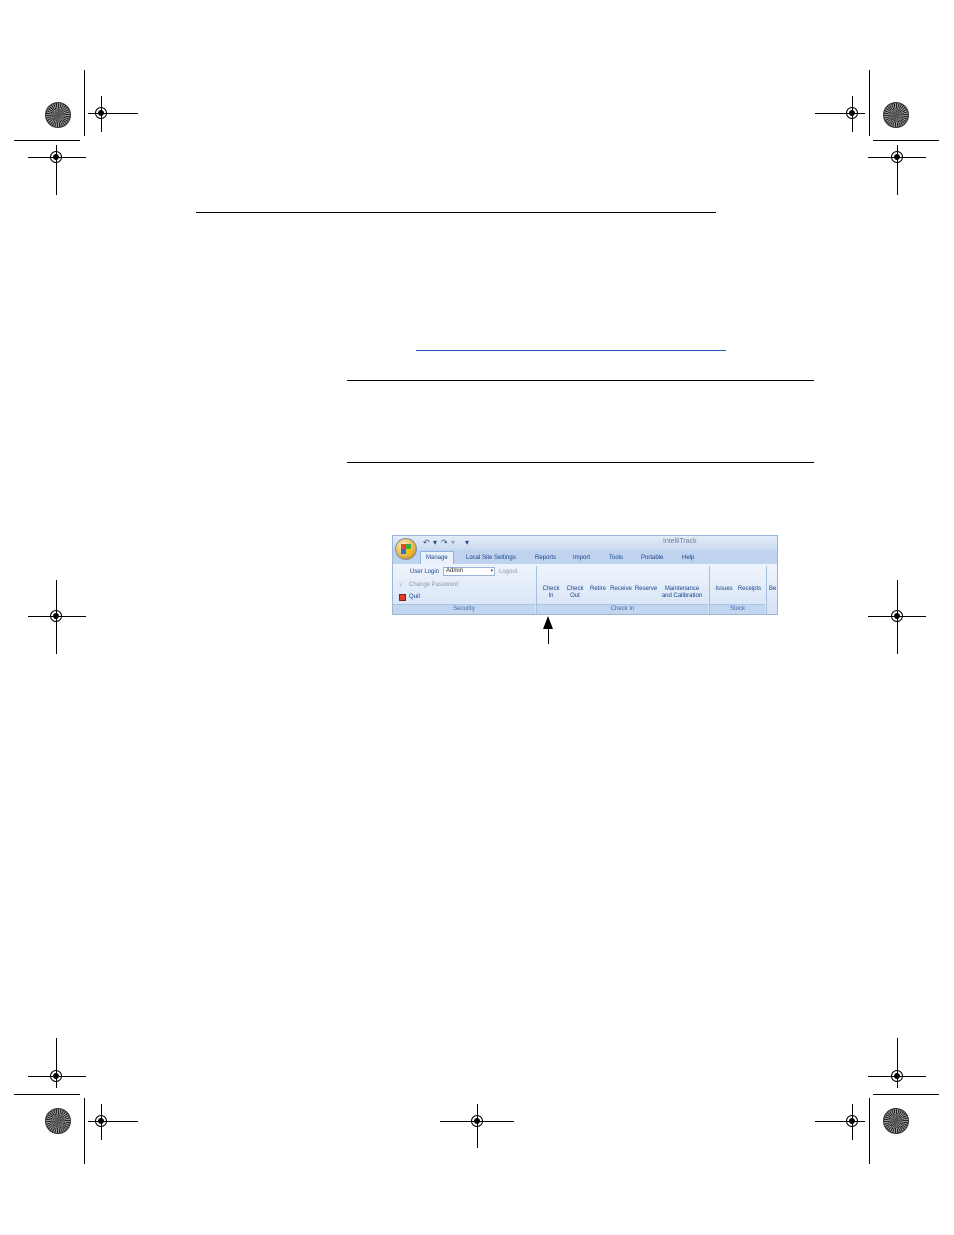 The image size is (954, 1235). What do you see at coordinates (456, 212) in the screenshot?
I see `header-rule` at bounding box center [456, 212].